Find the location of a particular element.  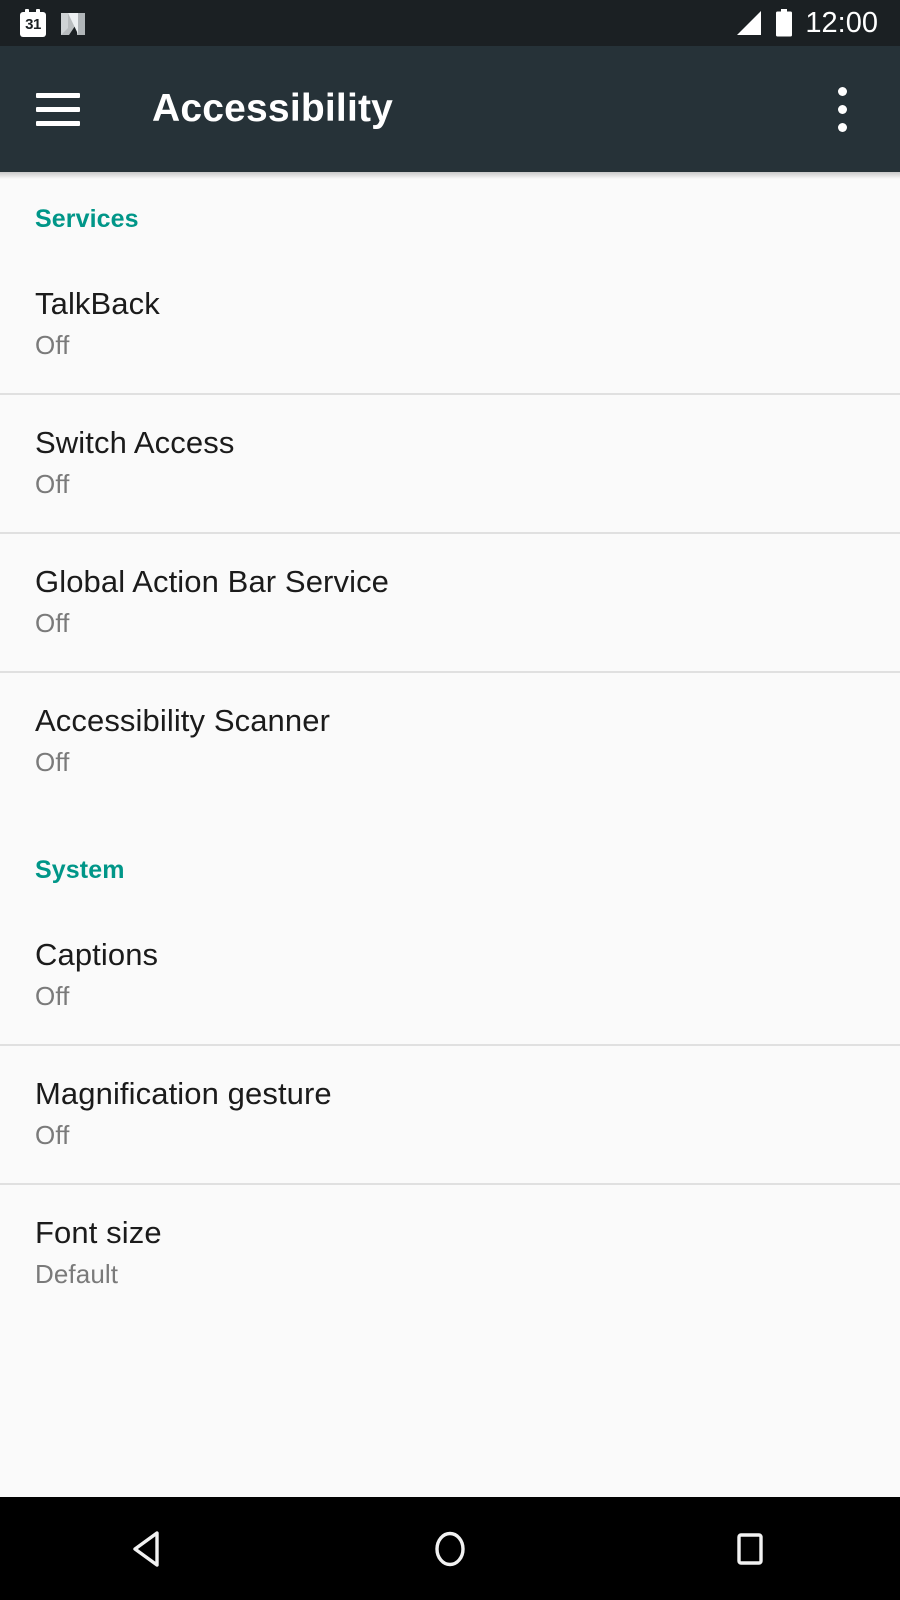

status-bar-clock: 12:00 is located at coordinates (841, 23).